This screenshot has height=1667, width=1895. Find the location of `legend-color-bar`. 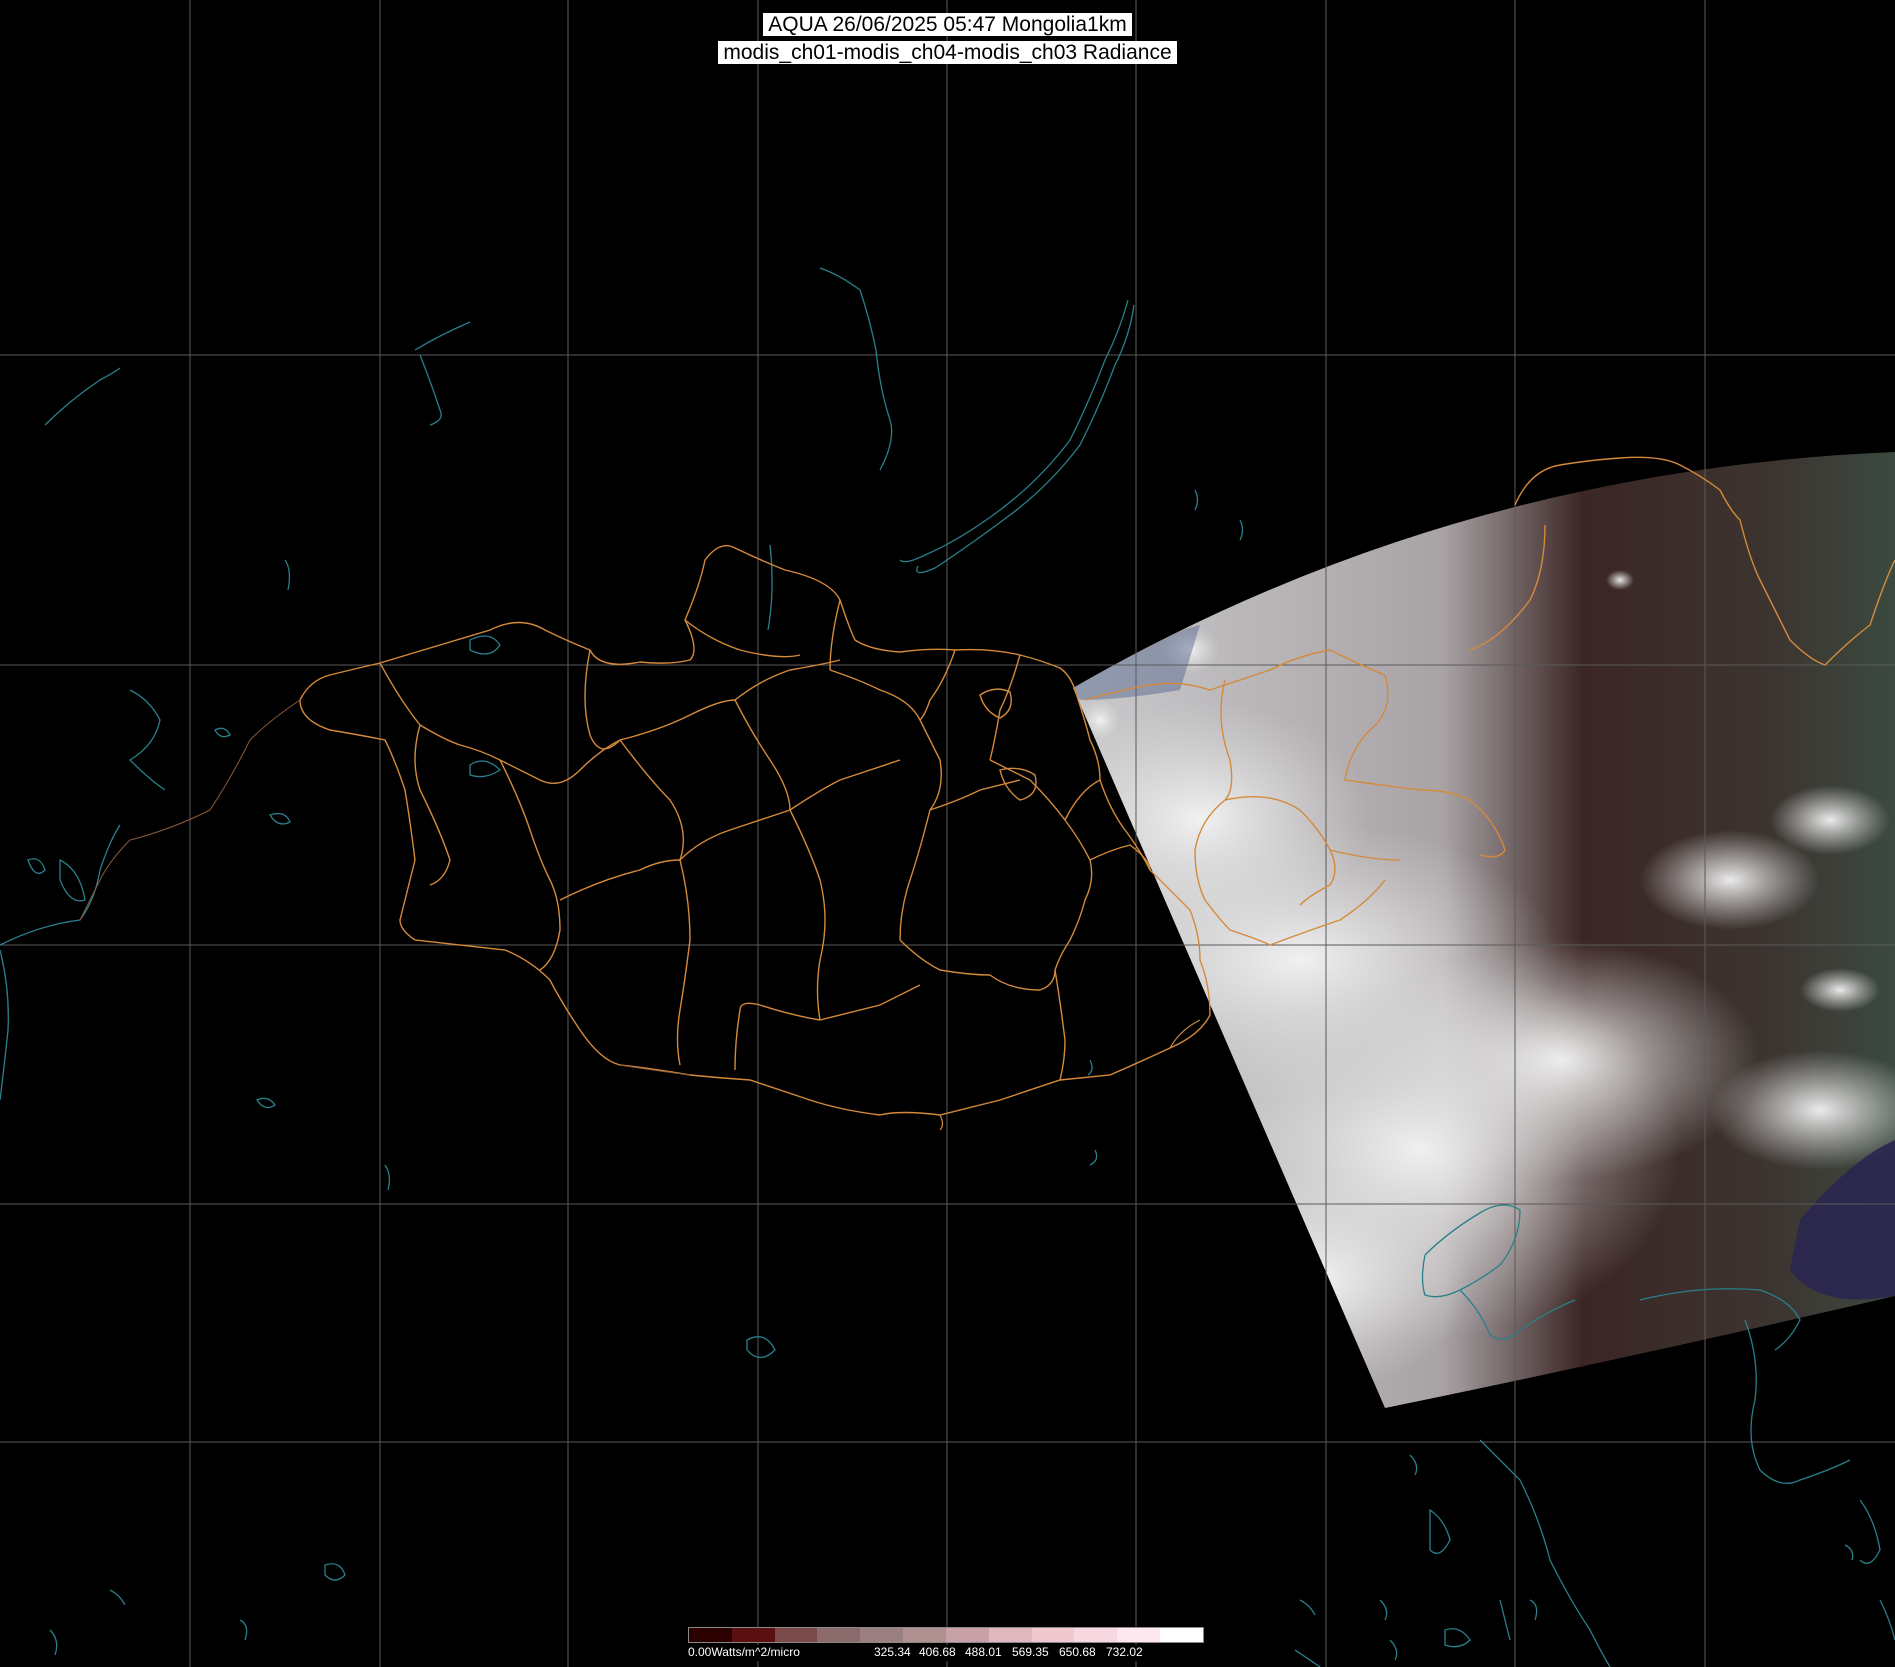

legend-color-bar is located at coordinates (946, 1635).